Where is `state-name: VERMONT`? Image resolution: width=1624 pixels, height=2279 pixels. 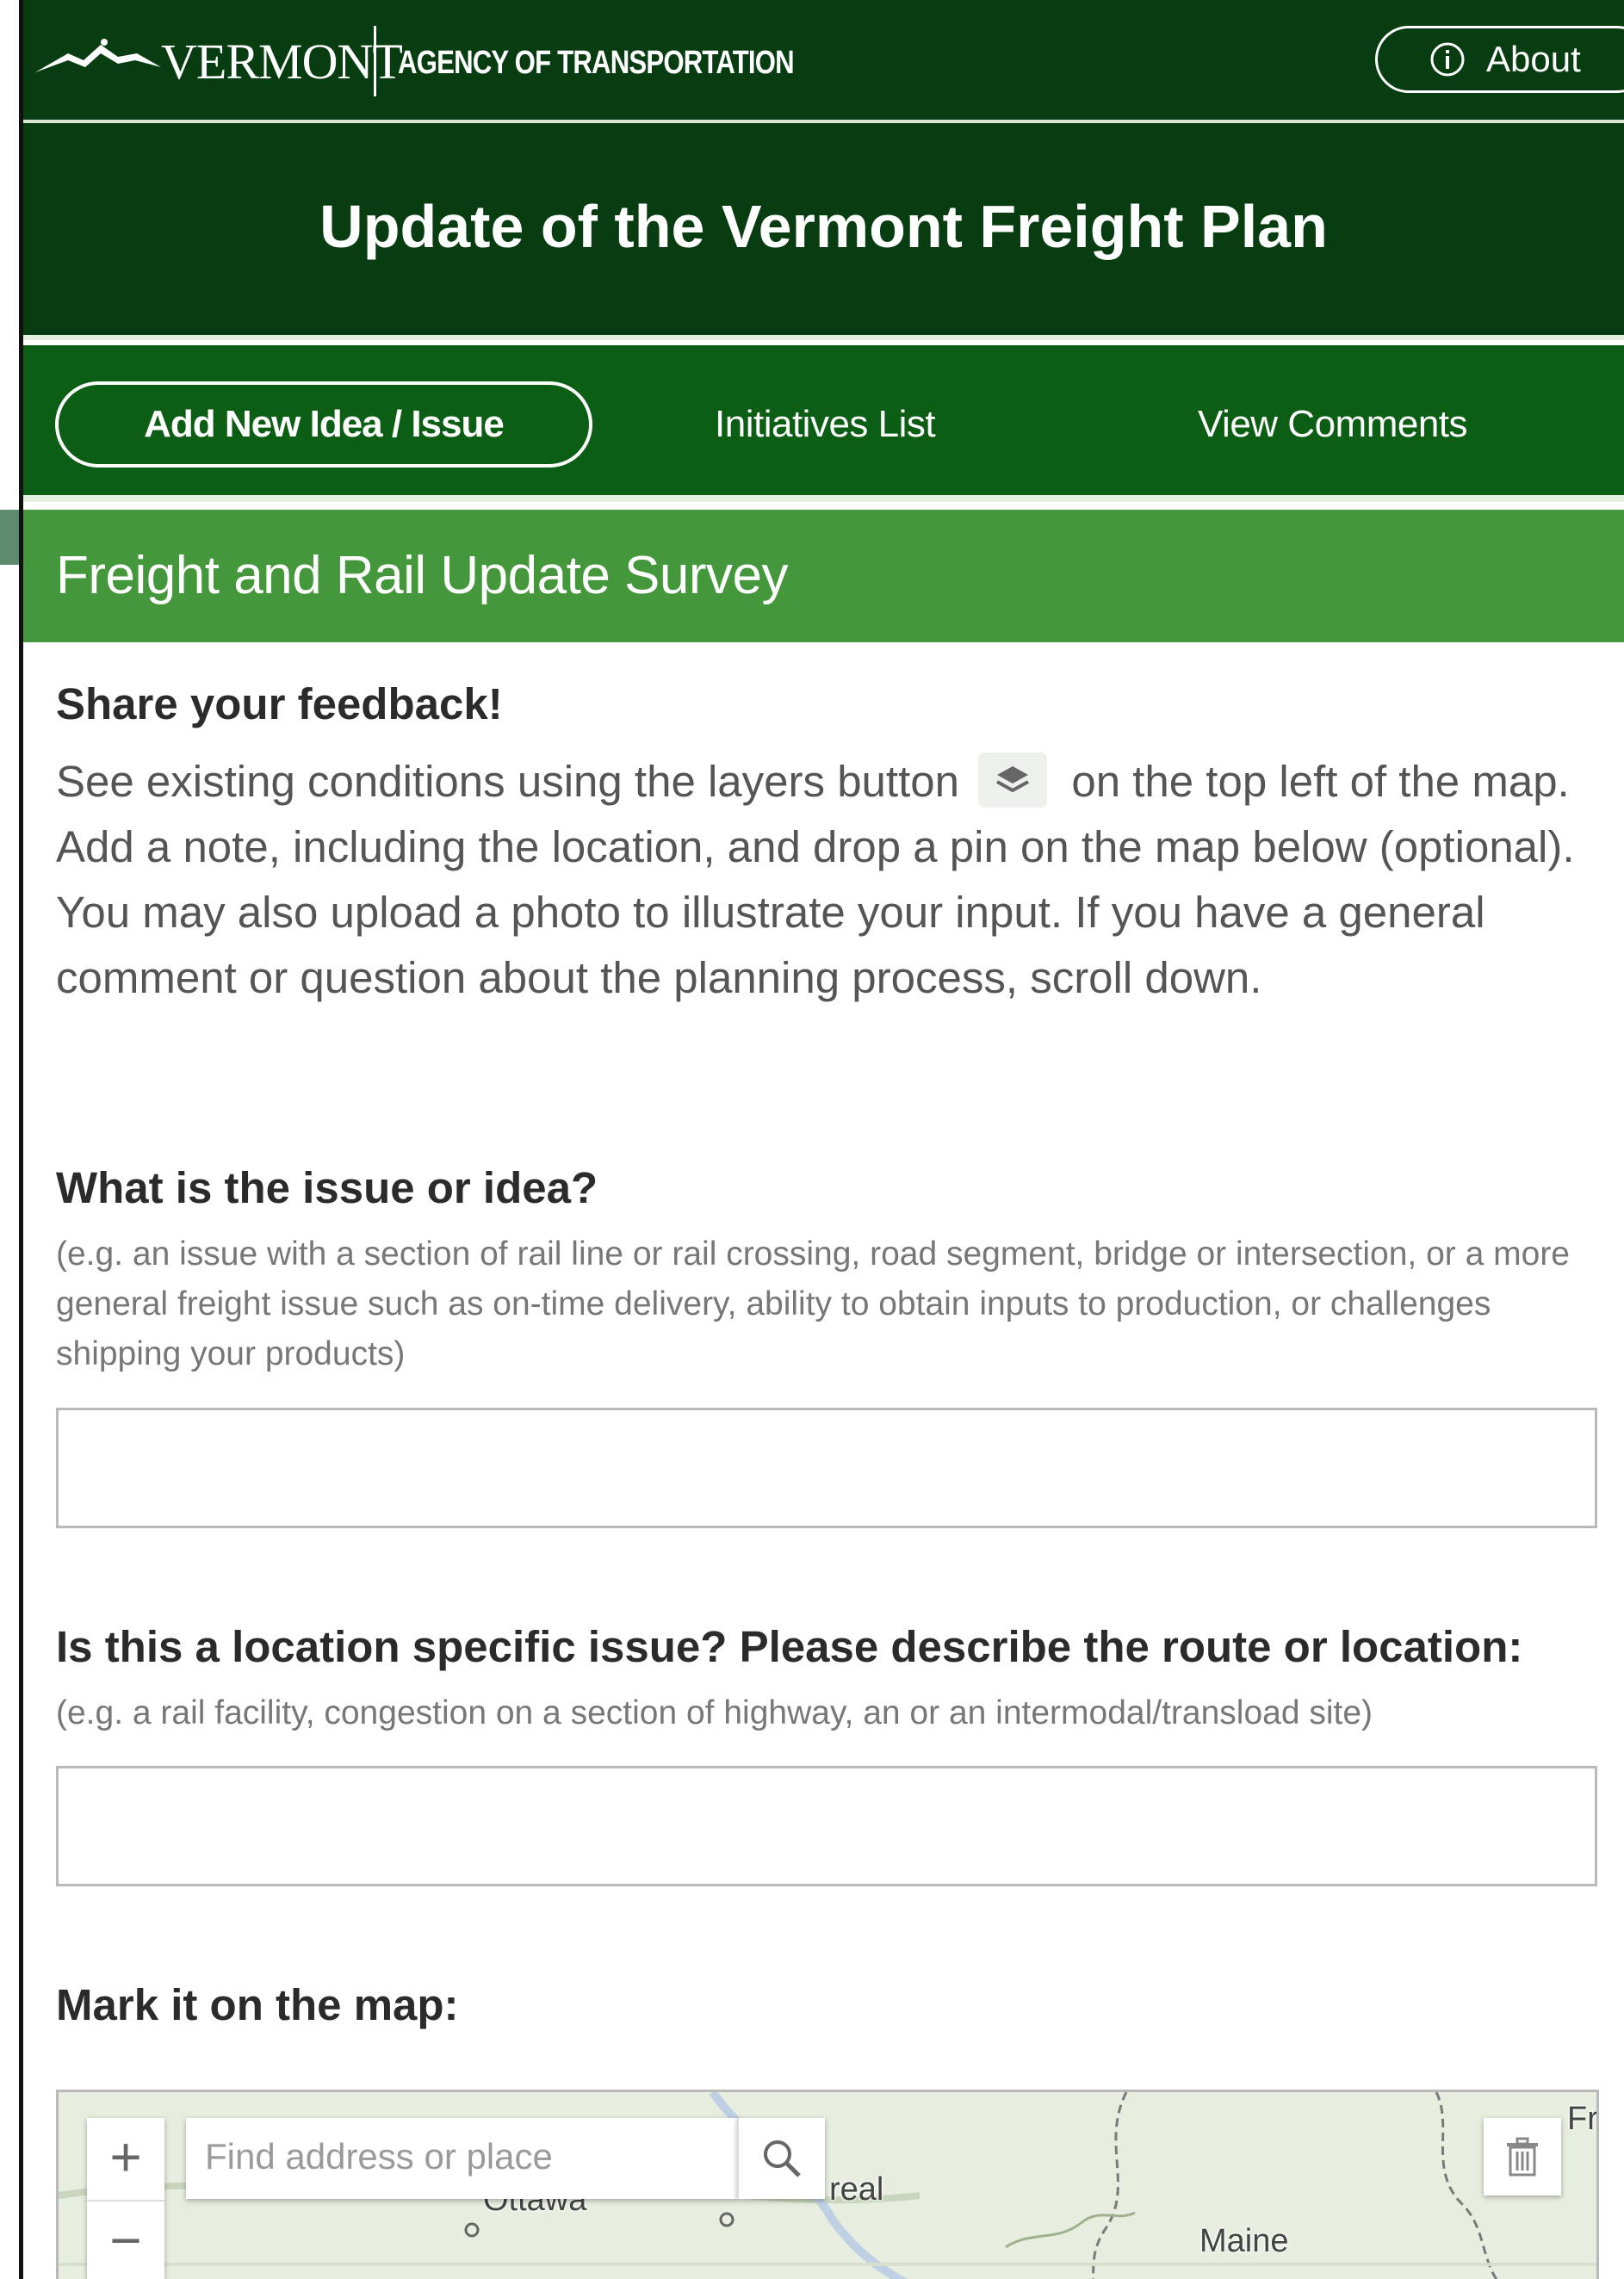
state-name: VERMONT is located at coordinates (282, 62).